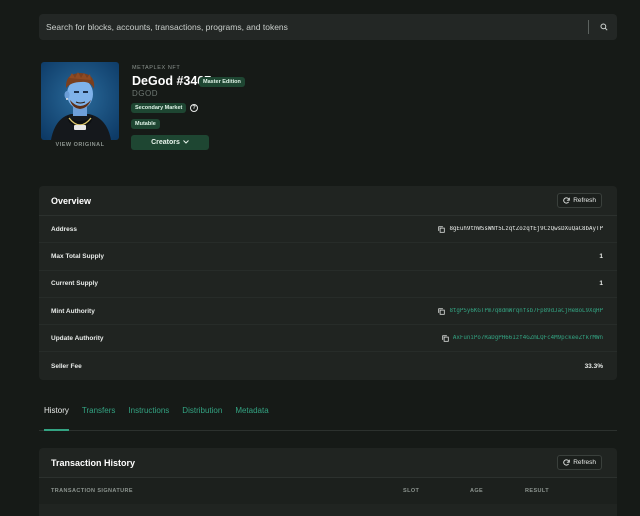 The height and width of the screenshot is (516, 640). What do you see at coordinates (328, 463) in the screenshot?
I see `transaction-history-header: Transaction History Refresh` at bounding box center [328, 463].